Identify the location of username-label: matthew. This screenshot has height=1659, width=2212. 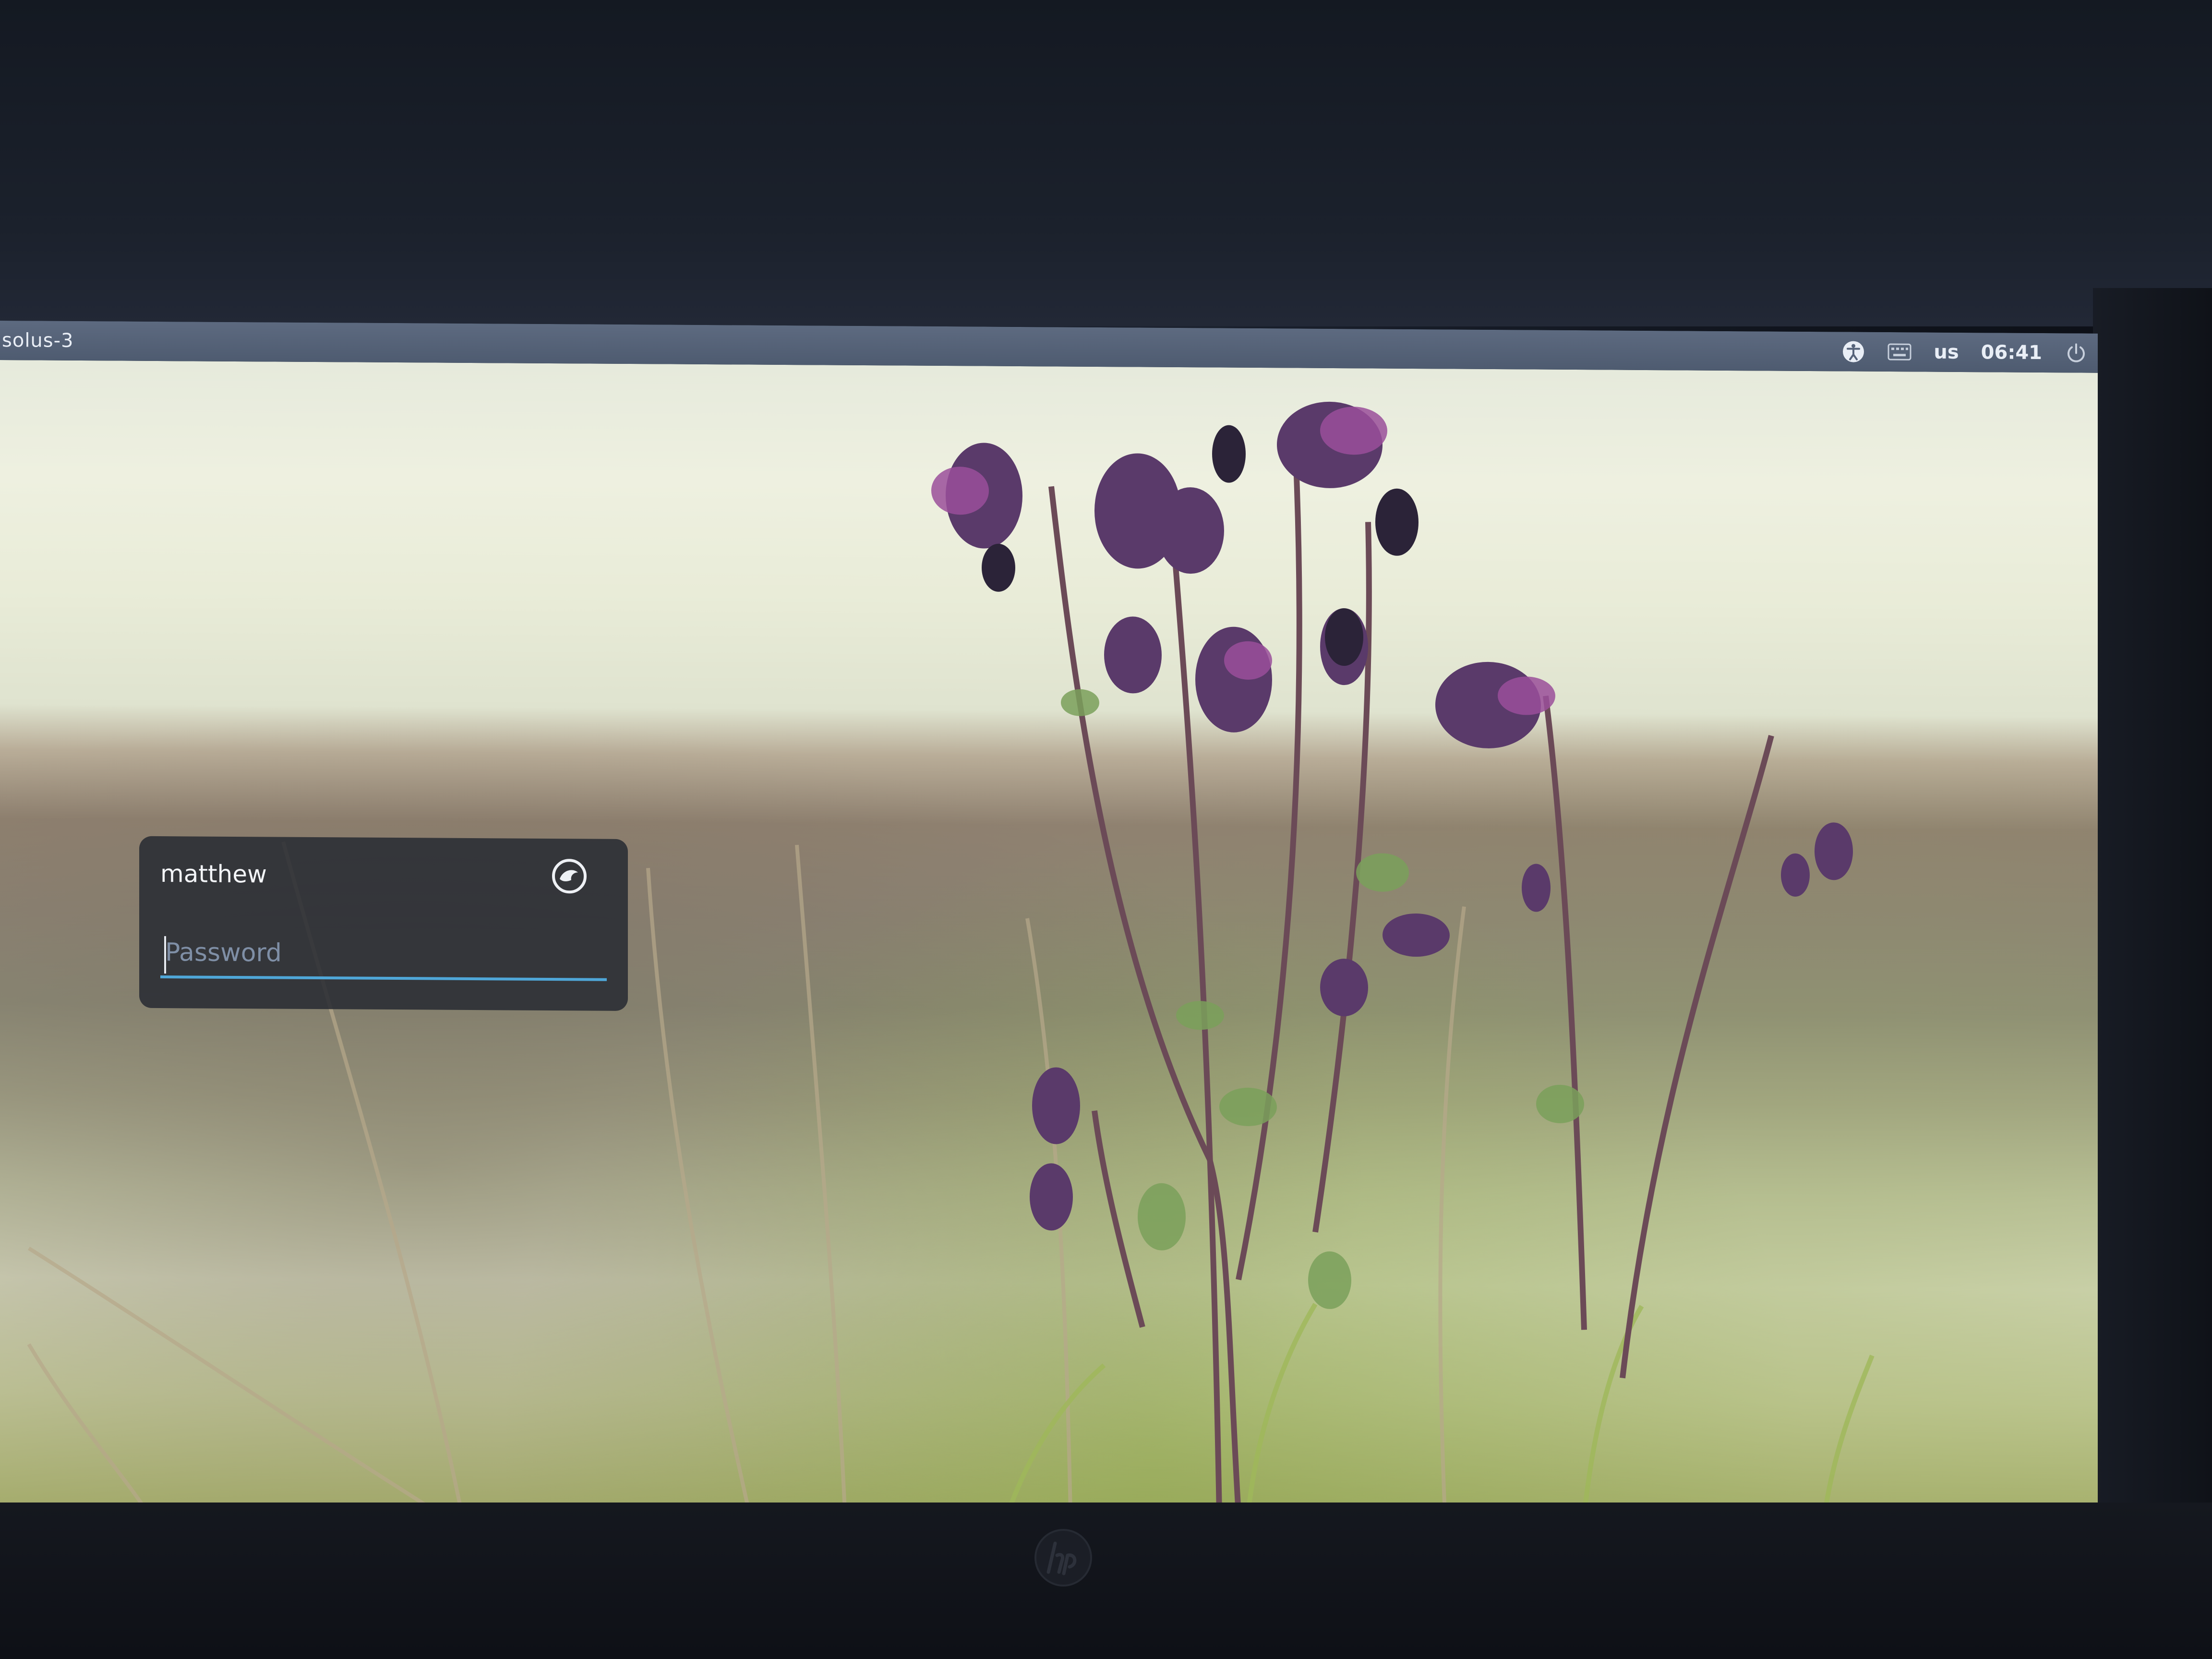
(213, 874).